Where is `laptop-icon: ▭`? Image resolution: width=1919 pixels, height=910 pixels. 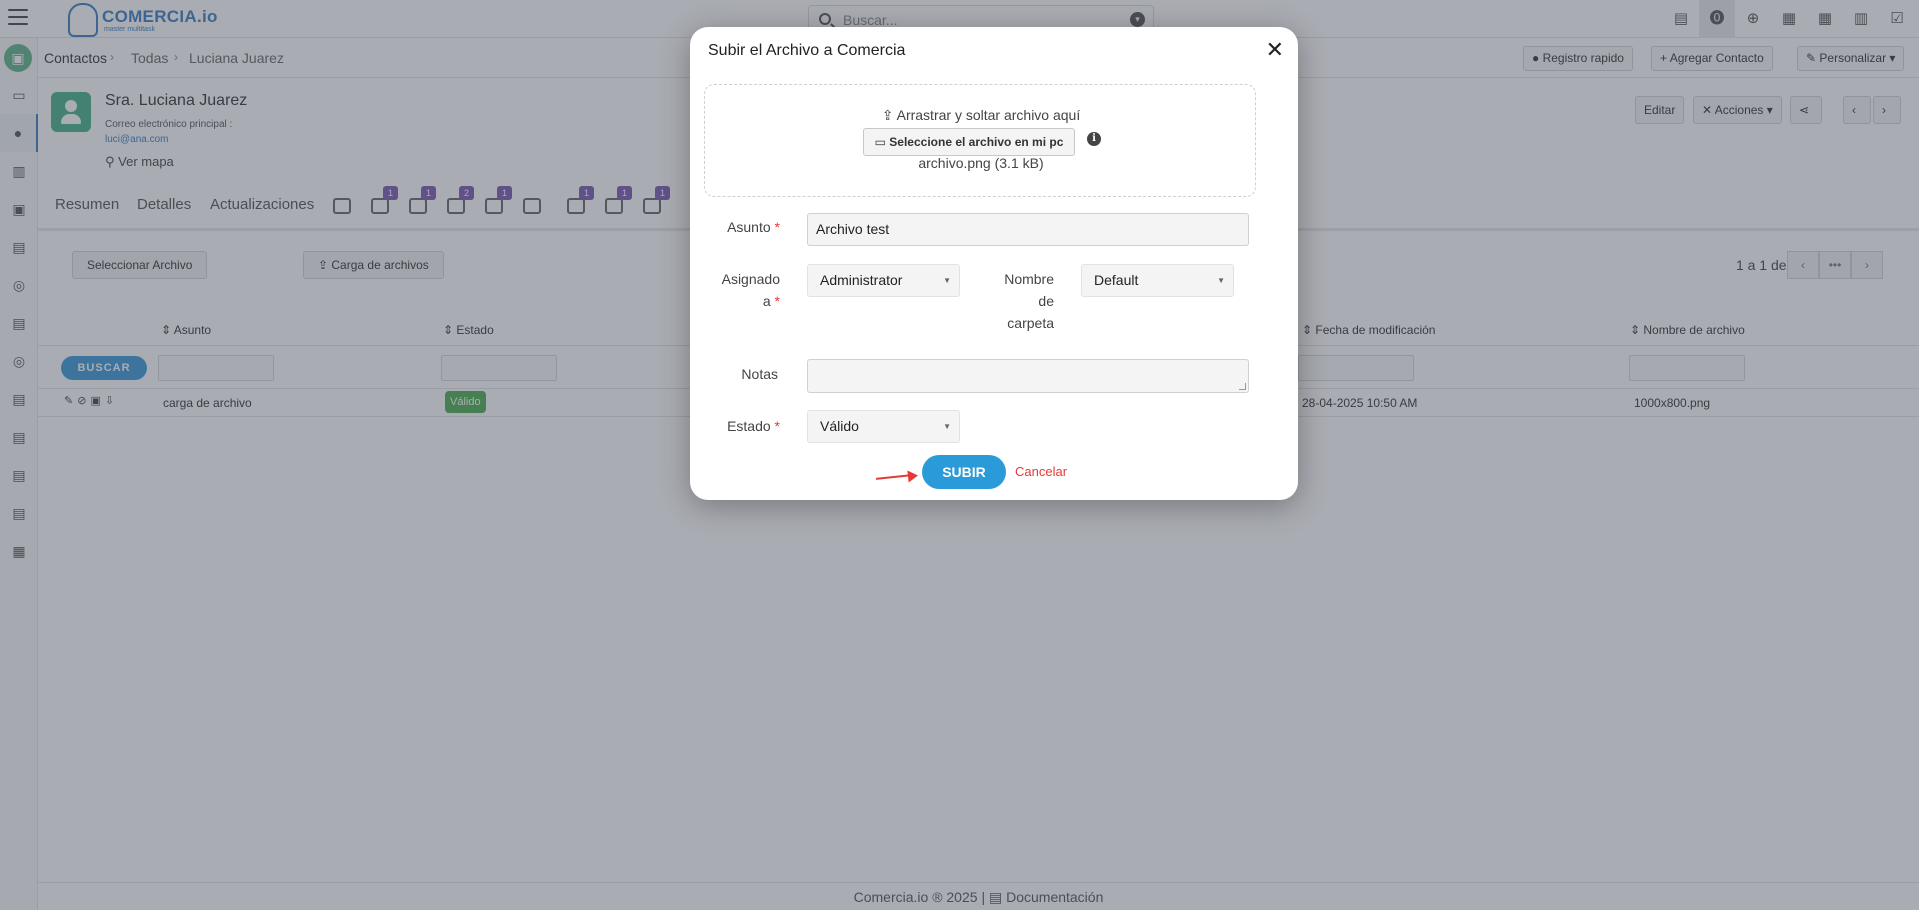 laptop-icon: ▭ is located at coordinates (882, 142).